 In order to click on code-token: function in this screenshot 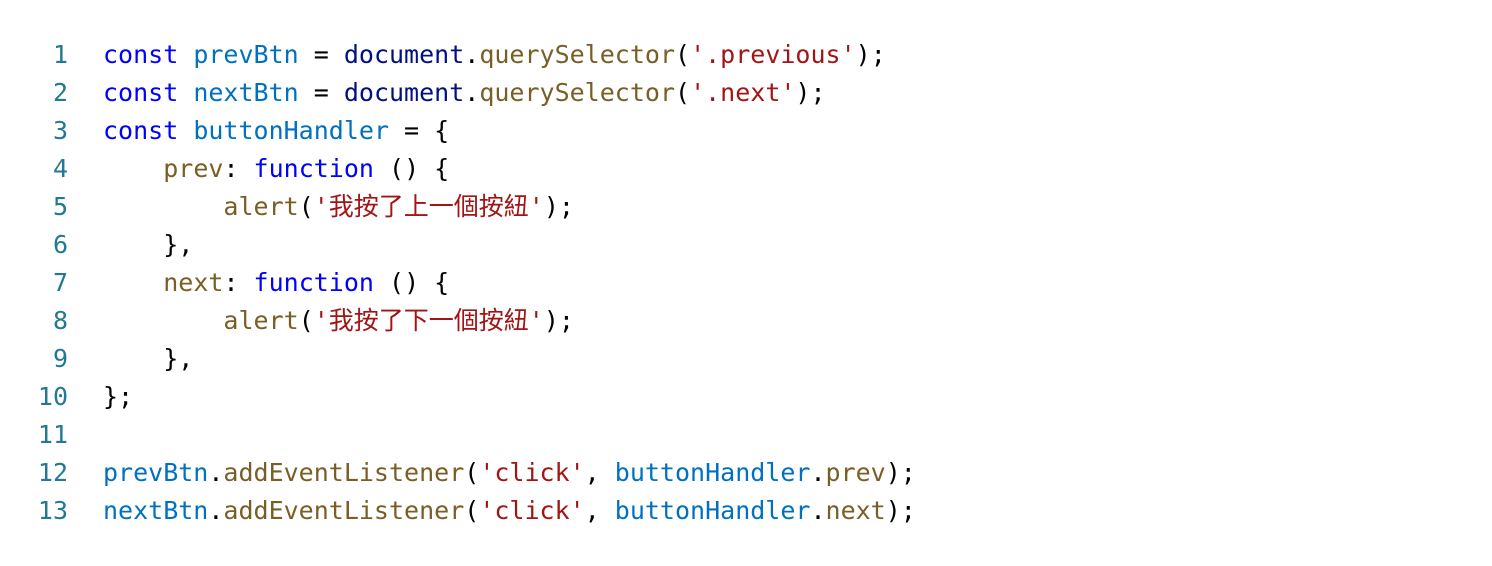, I will do `click(313, 282)`.